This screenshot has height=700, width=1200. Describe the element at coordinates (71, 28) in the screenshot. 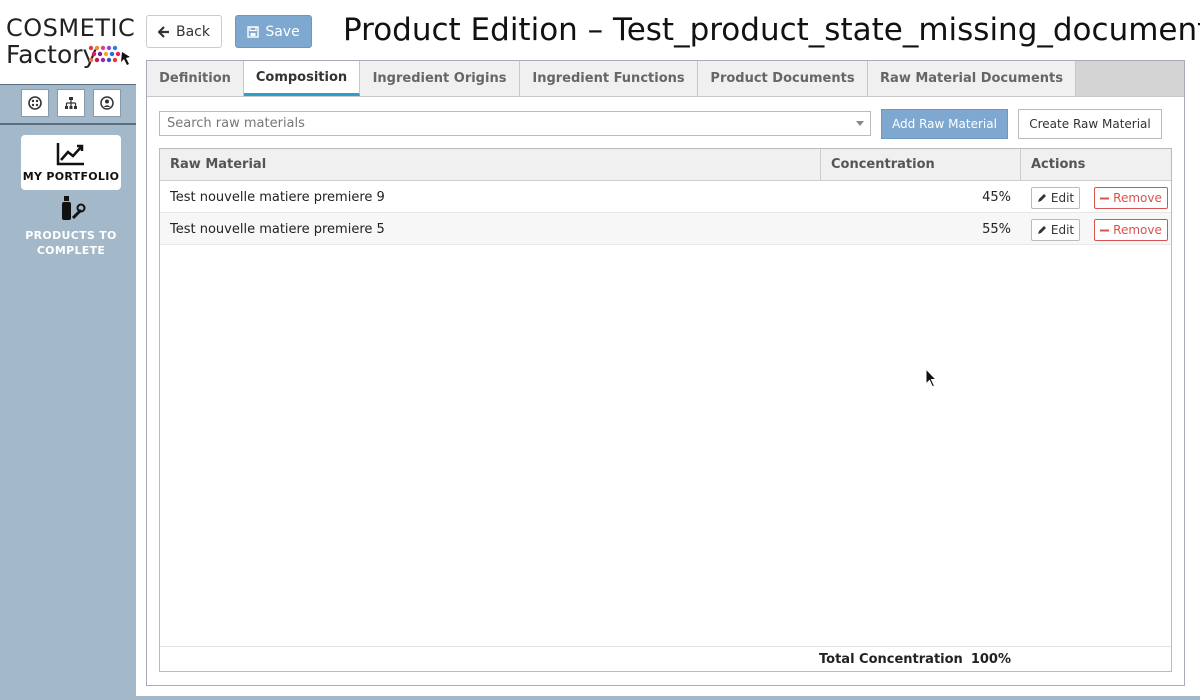

I see `logo-text-line1: COSMETIC` at that location.